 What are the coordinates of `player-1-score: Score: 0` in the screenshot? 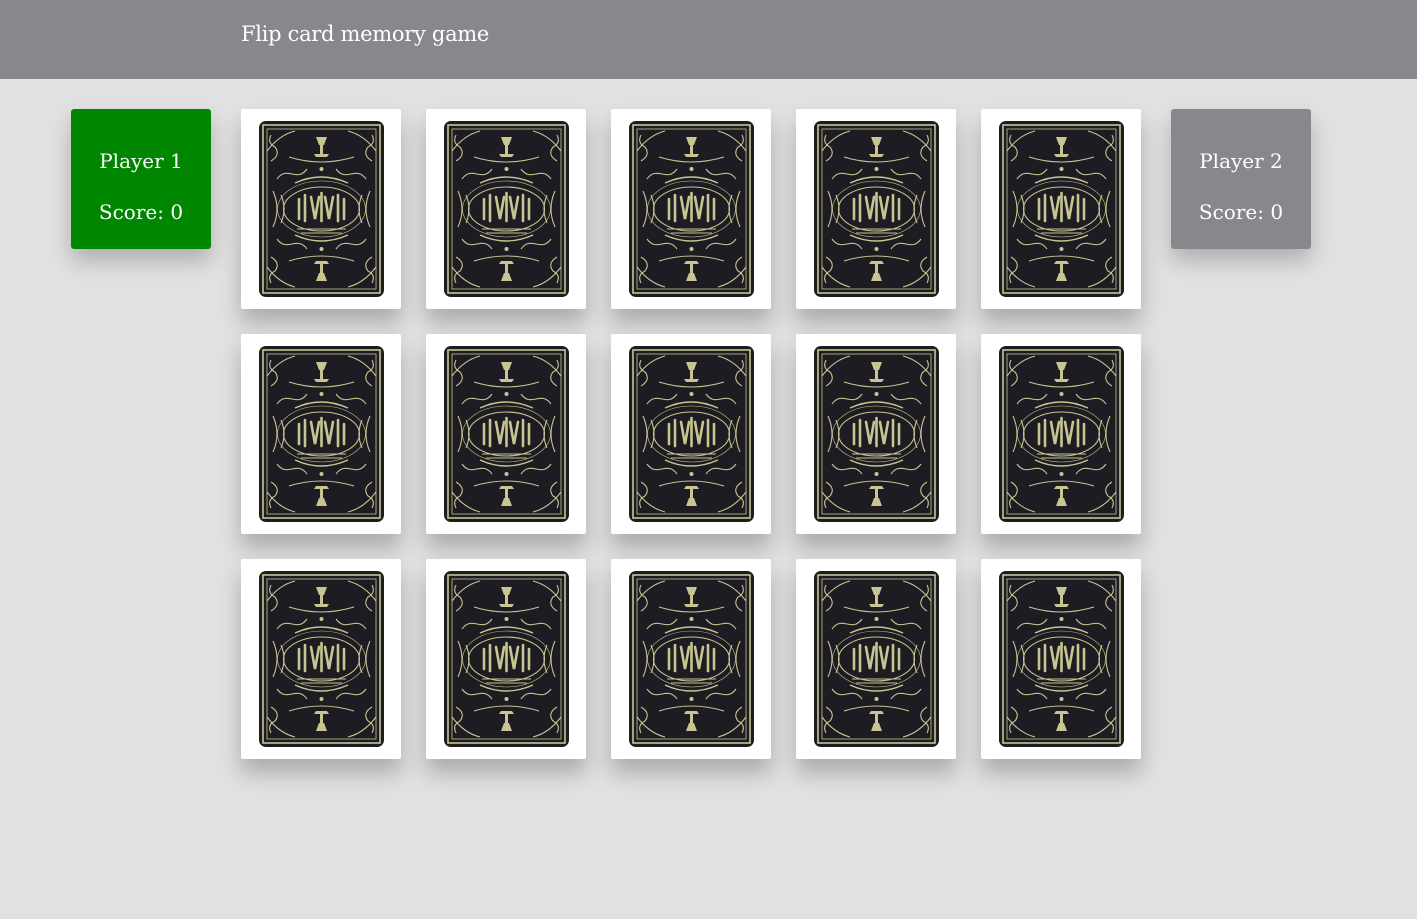 It's located at (141, 212).